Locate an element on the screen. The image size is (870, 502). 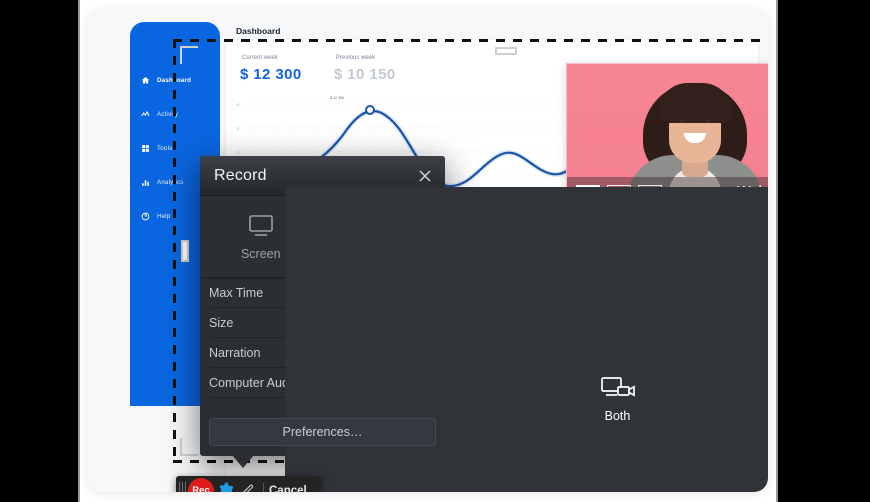
previous-week-label: Previous week is located at coordinates (356, 58).